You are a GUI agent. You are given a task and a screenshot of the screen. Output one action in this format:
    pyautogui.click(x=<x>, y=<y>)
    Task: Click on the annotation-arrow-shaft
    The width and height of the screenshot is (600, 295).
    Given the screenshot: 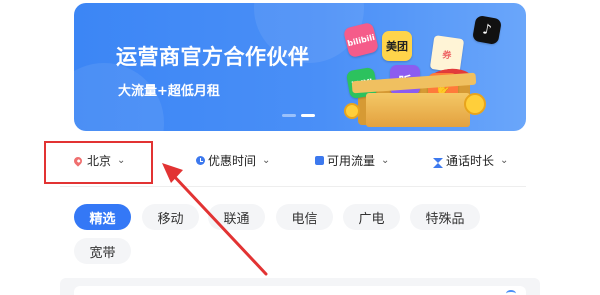 What is the action you would take?
    pyautogui.click(x=219, y=224)
    